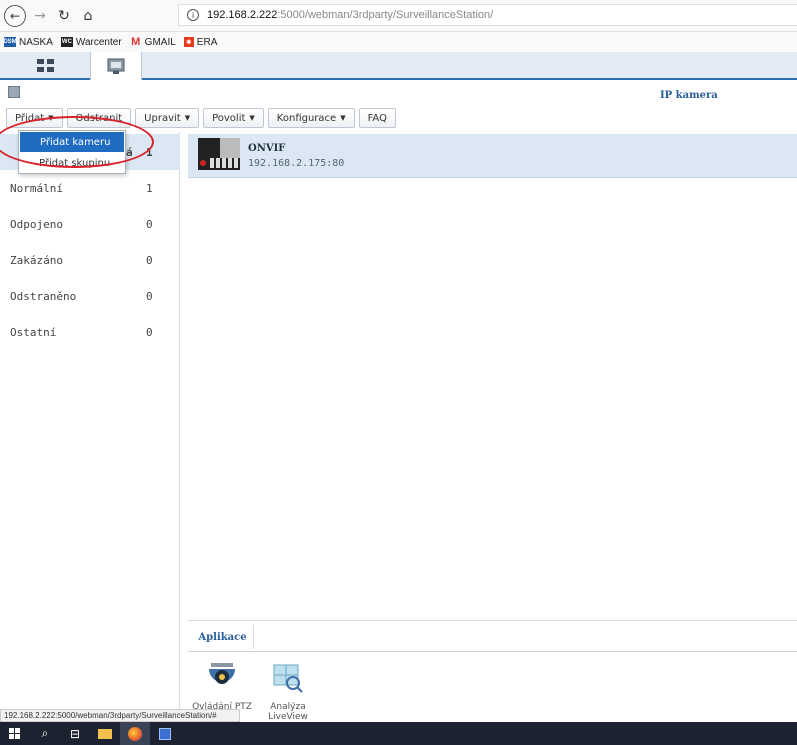  I want to click on liveview-analytics-icon, so click(288, 678).